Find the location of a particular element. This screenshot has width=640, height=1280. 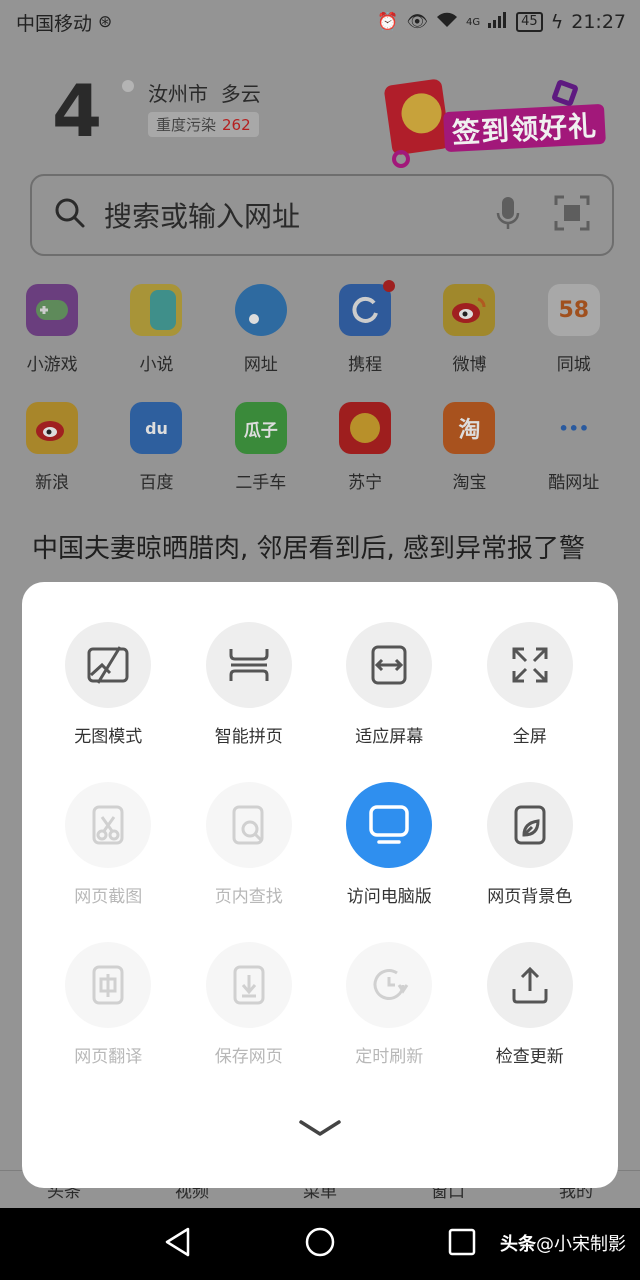

58-icon: 58 is located at coordinates (573, 310).